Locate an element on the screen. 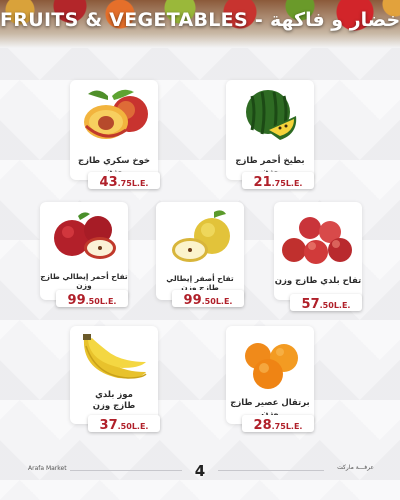  footer-divider-left is located at coordinates (126, 470).